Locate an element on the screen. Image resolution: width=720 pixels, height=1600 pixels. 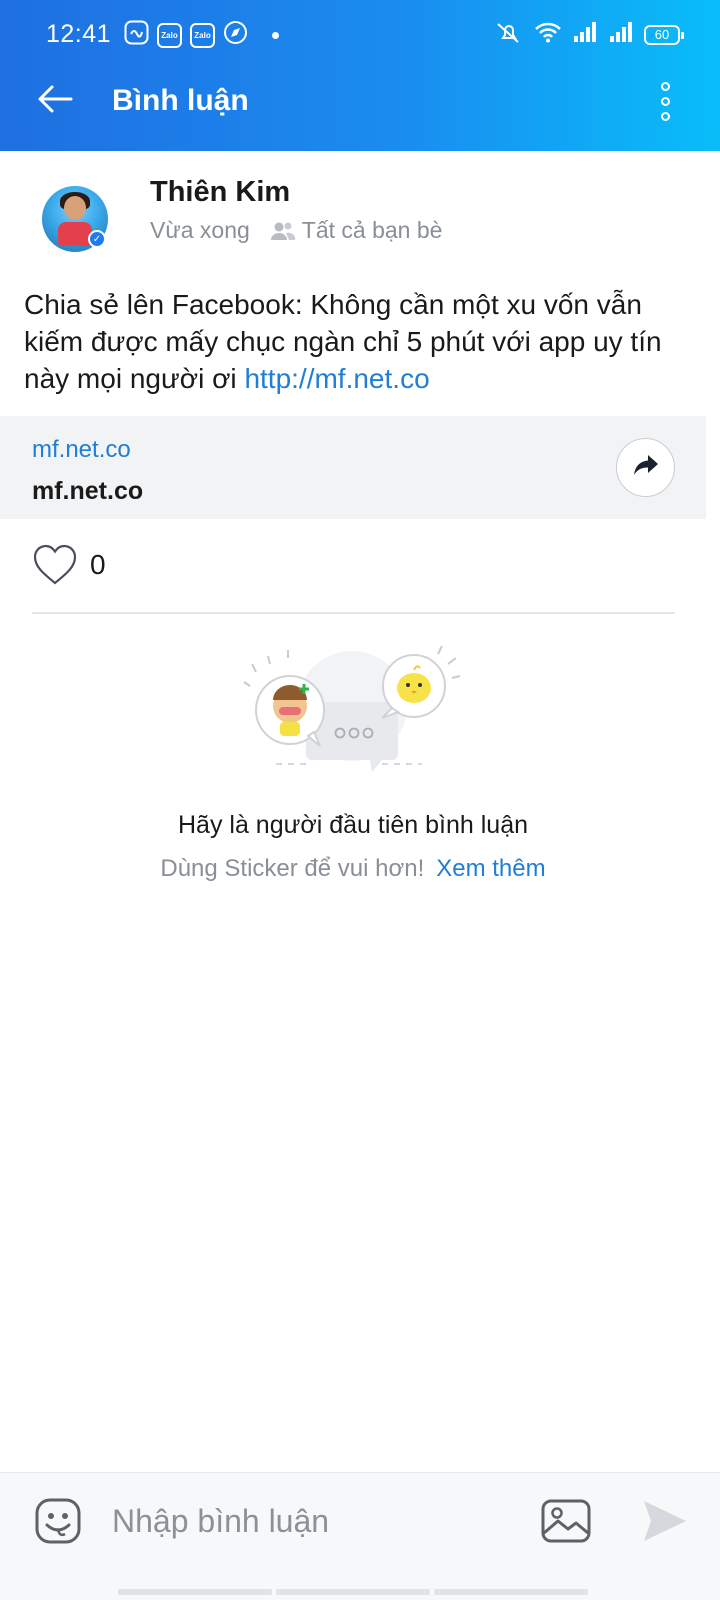
arrow-left-icon is located at coordinates (55, 101).